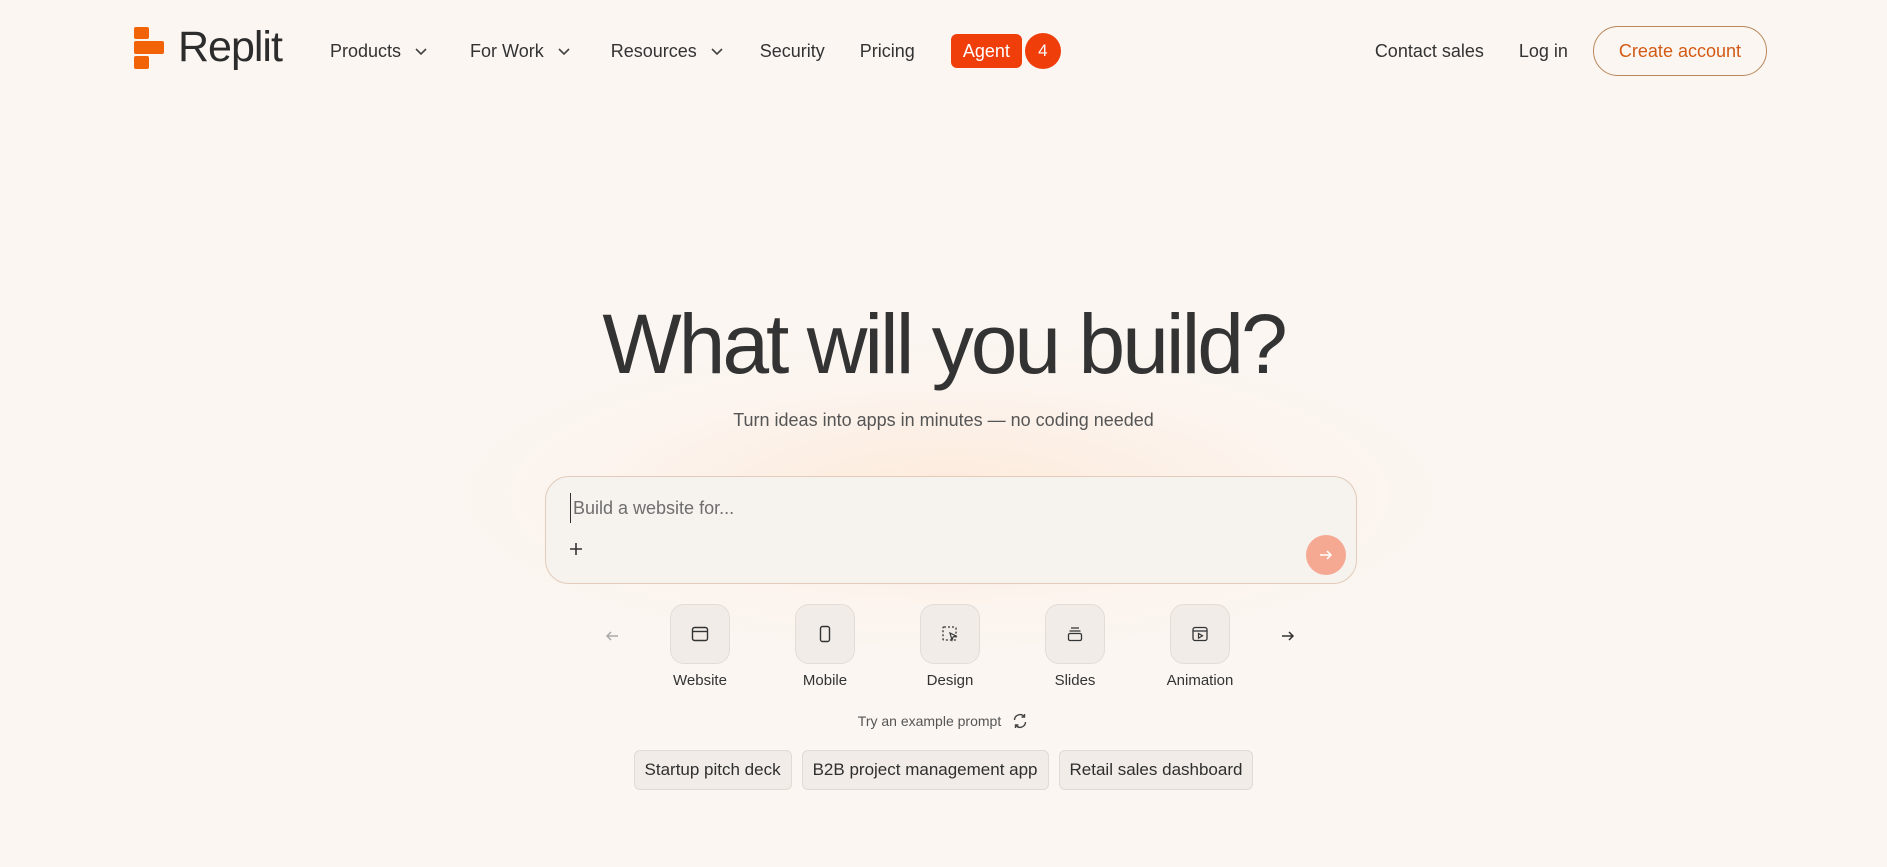 This screenshot has height=867, width=1887. Describe the element at coordinates (950, 680) in the screenshot. I see `category-label: Design` at that location.